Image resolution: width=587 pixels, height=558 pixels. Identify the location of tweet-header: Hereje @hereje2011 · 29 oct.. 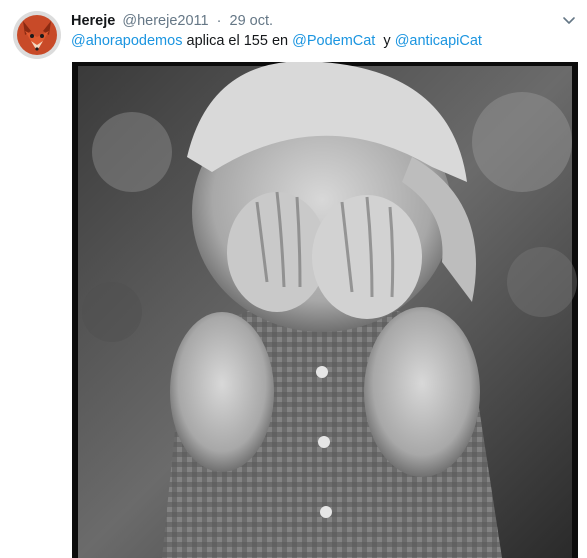
(172, 21).